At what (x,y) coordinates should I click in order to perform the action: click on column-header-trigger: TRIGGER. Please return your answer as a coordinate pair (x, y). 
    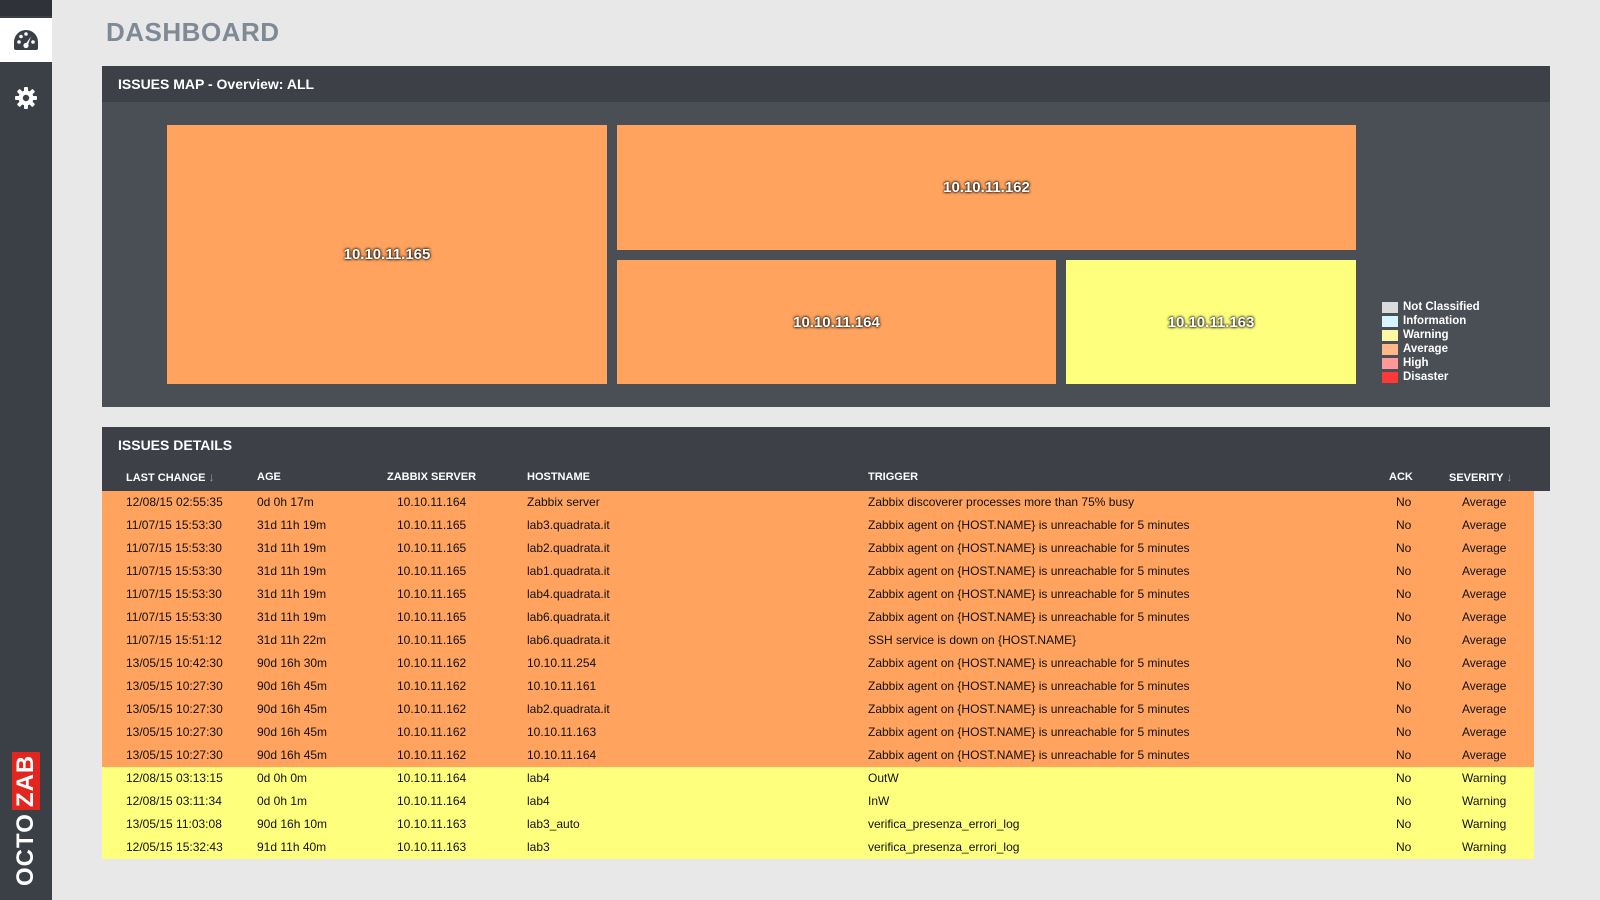
    Looking at the image, I should click on (893, 477).